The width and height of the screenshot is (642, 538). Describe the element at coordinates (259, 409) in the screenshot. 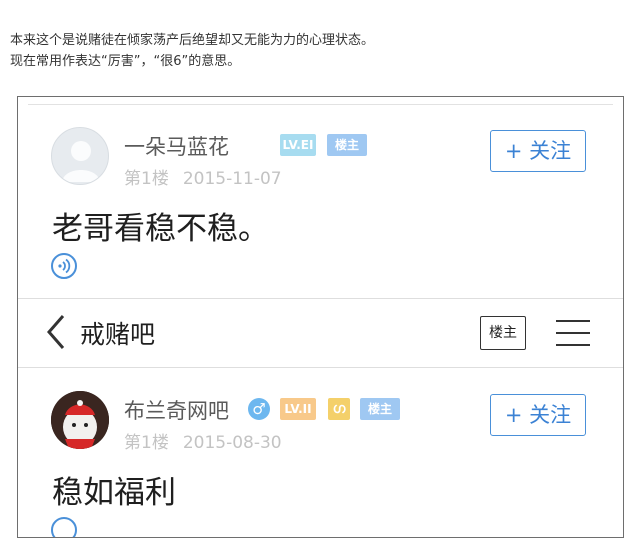

I see `male-gender-icon: ♂` at that location.